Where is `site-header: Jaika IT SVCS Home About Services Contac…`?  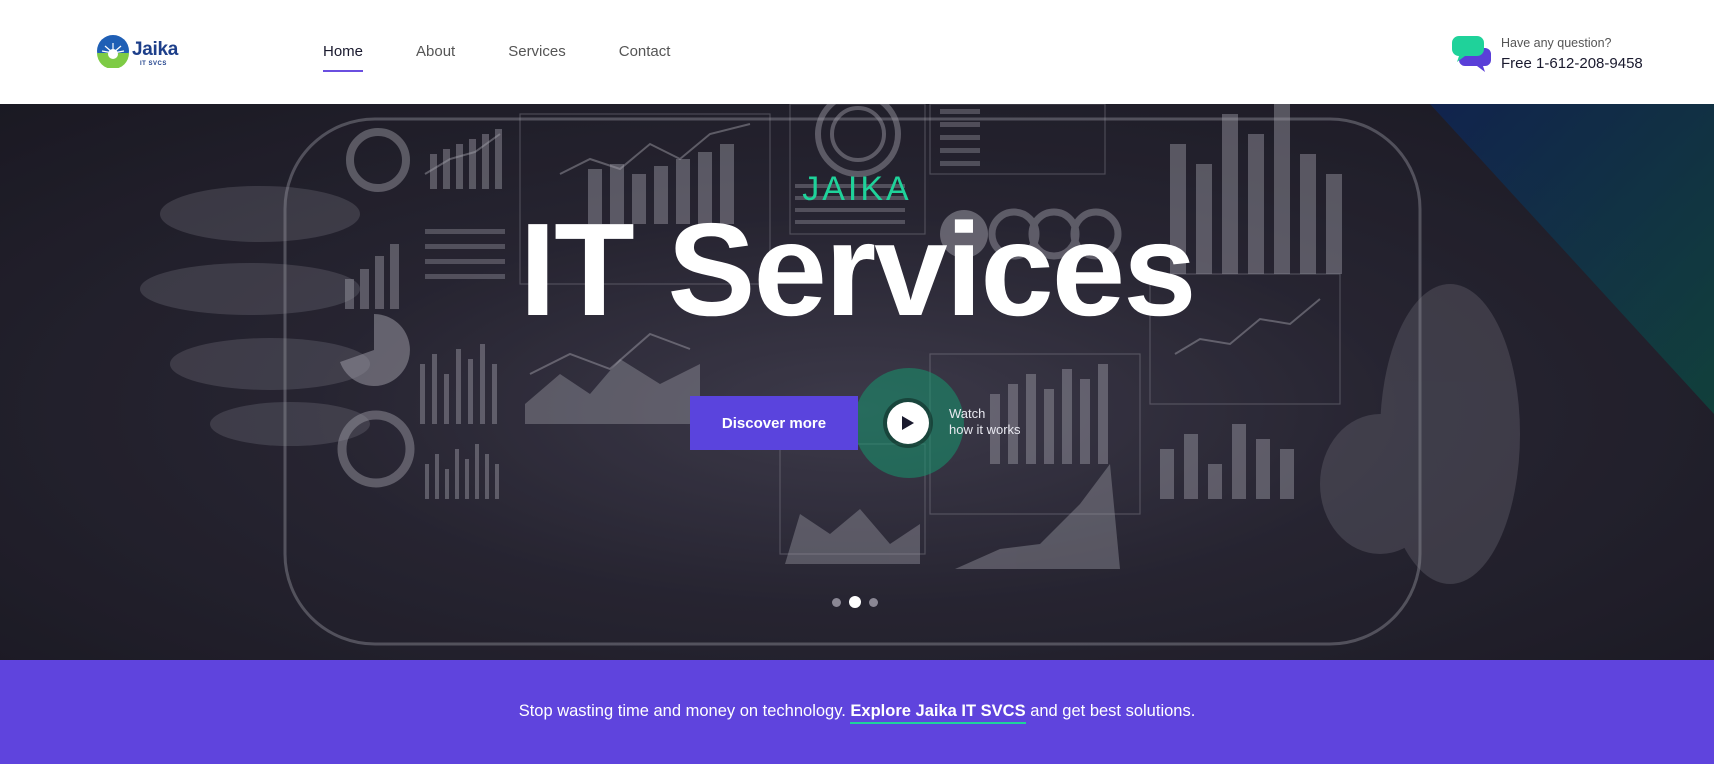
site-header: Jaika IT SVCS Home About Services Contac… is located at coordinates (857, 52).